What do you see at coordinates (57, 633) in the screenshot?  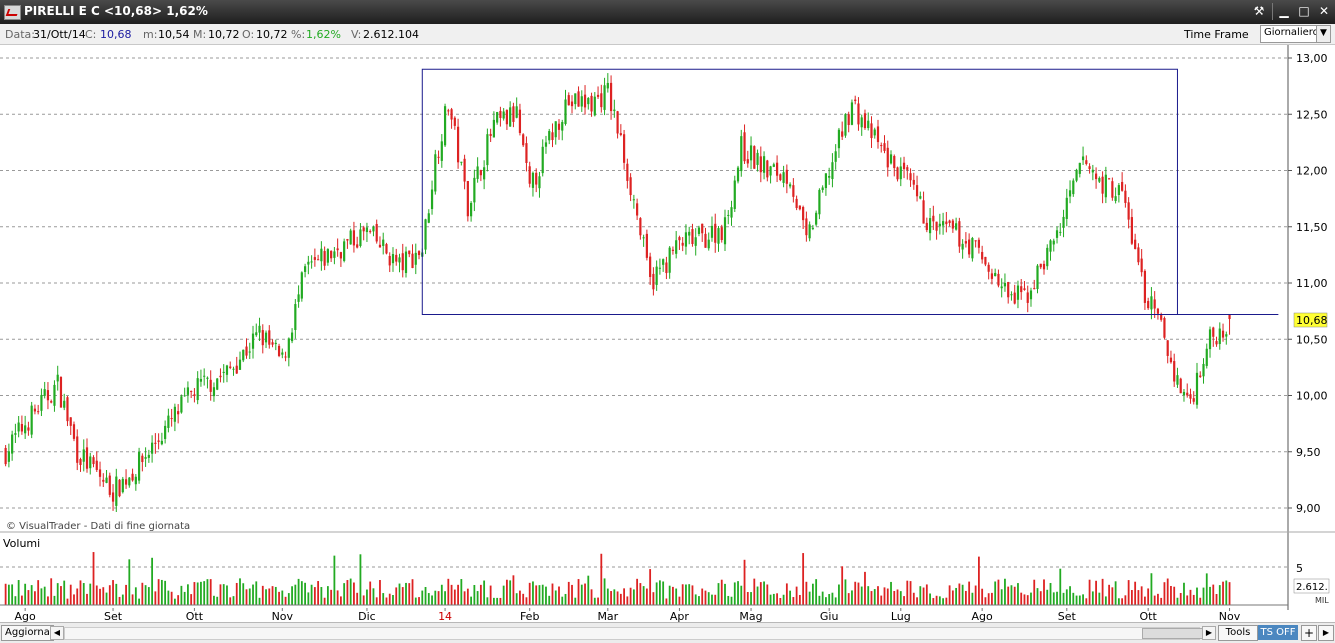 I see `scroll-left-icon: ◀` at bounding box center [57, 633].